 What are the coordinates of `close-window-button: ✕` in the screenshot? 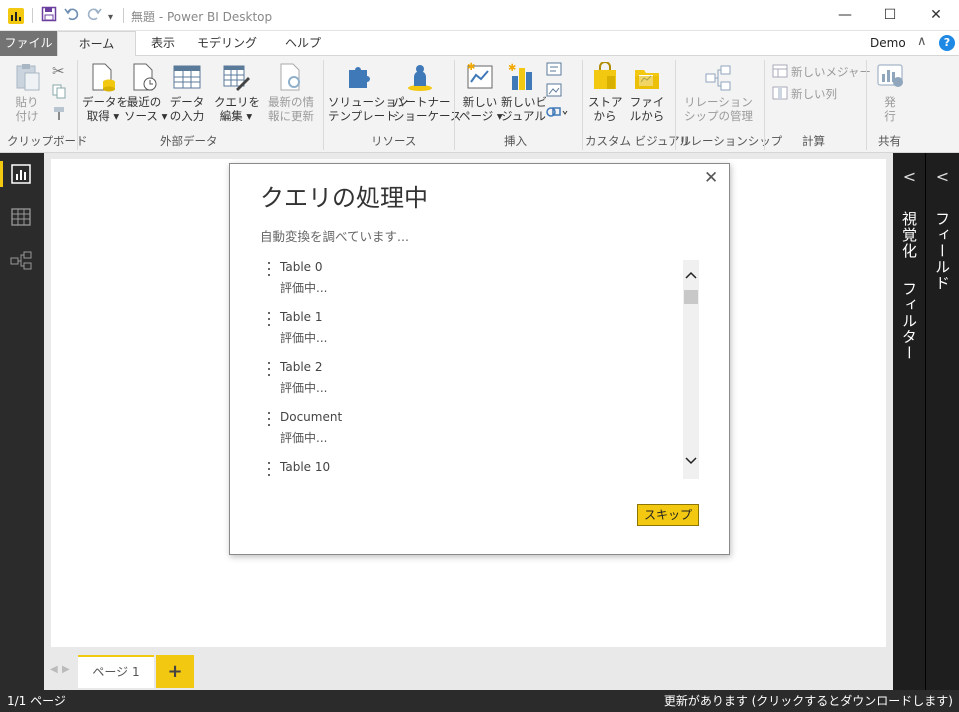 It's located at (936, 15).